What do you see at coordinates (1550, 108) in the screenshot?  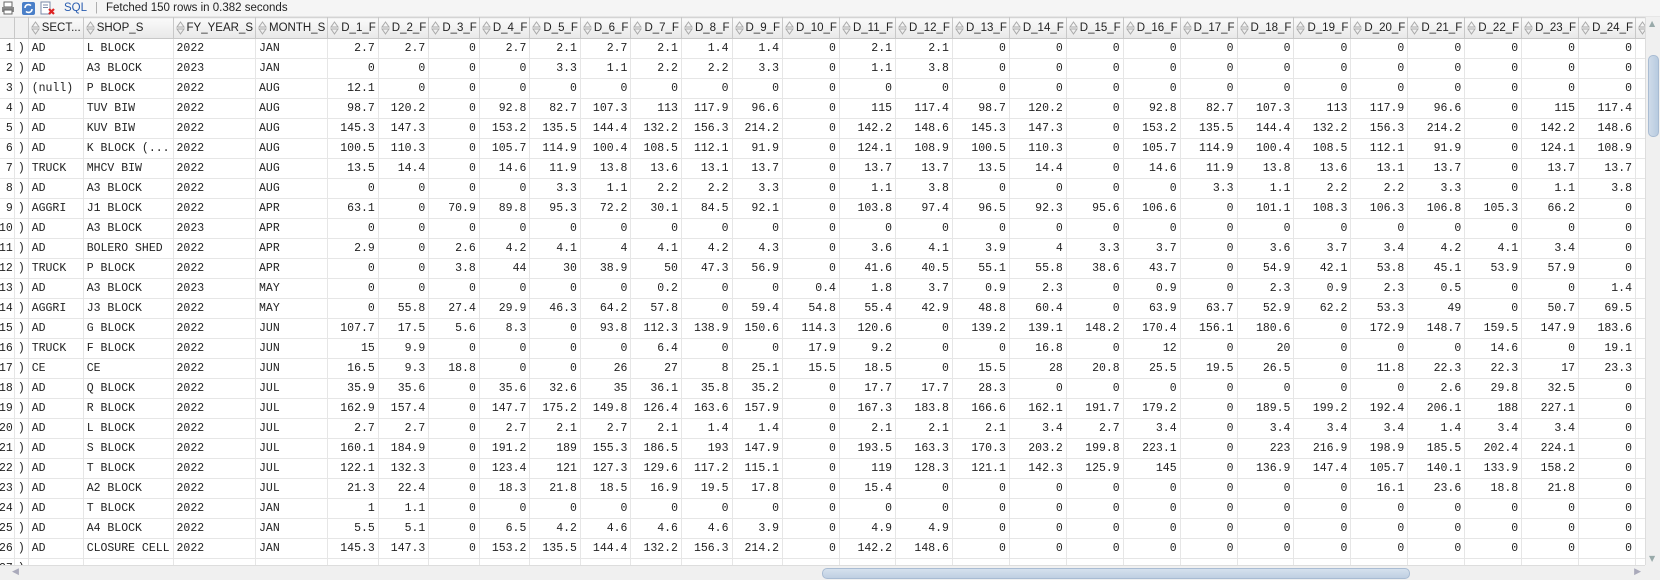 I see `table-cell: 115` at bounding box center [1550, 108].